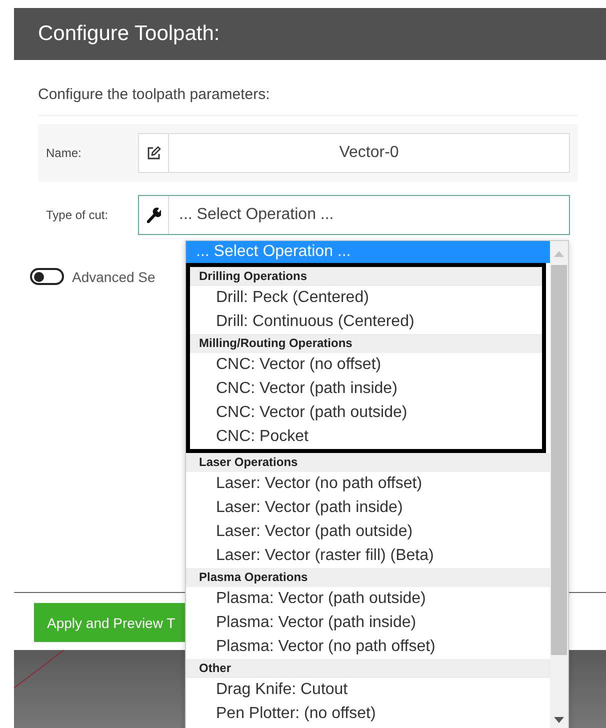  What do you see at coordinates (129, 34) in the screenshot?
I see `dialog-title: Configure Toolpath:` at bounding box center [129, 34].